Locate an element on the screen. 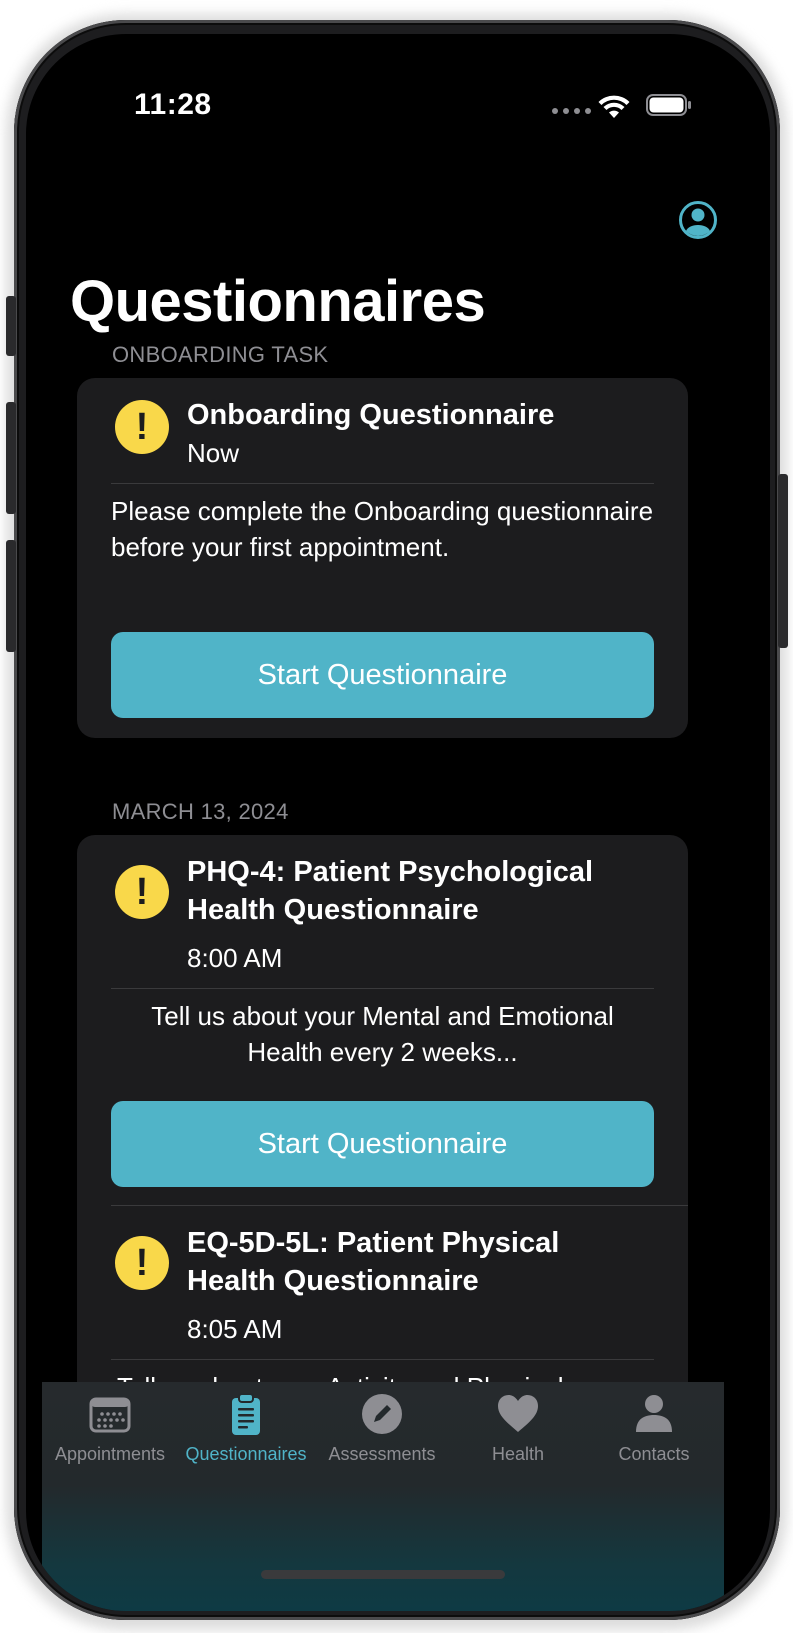 The width and height of the screenshot is (793, 1633). tab-label: Appointments is located at coordinates (110, 1454).